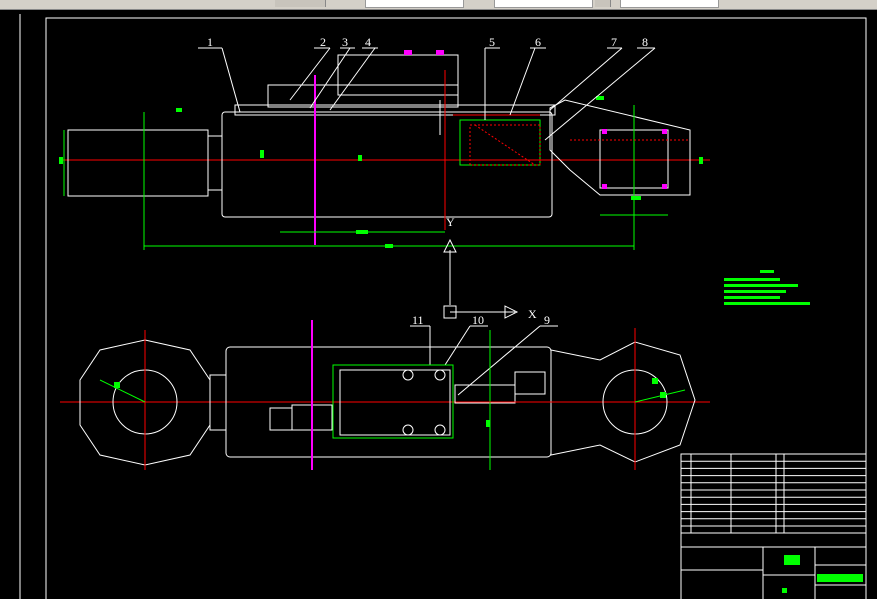 This screenshot has height=599, width=877. Describe the element at coordinates (767, 287) in the screenshot. I see `technical-notes` at that location.